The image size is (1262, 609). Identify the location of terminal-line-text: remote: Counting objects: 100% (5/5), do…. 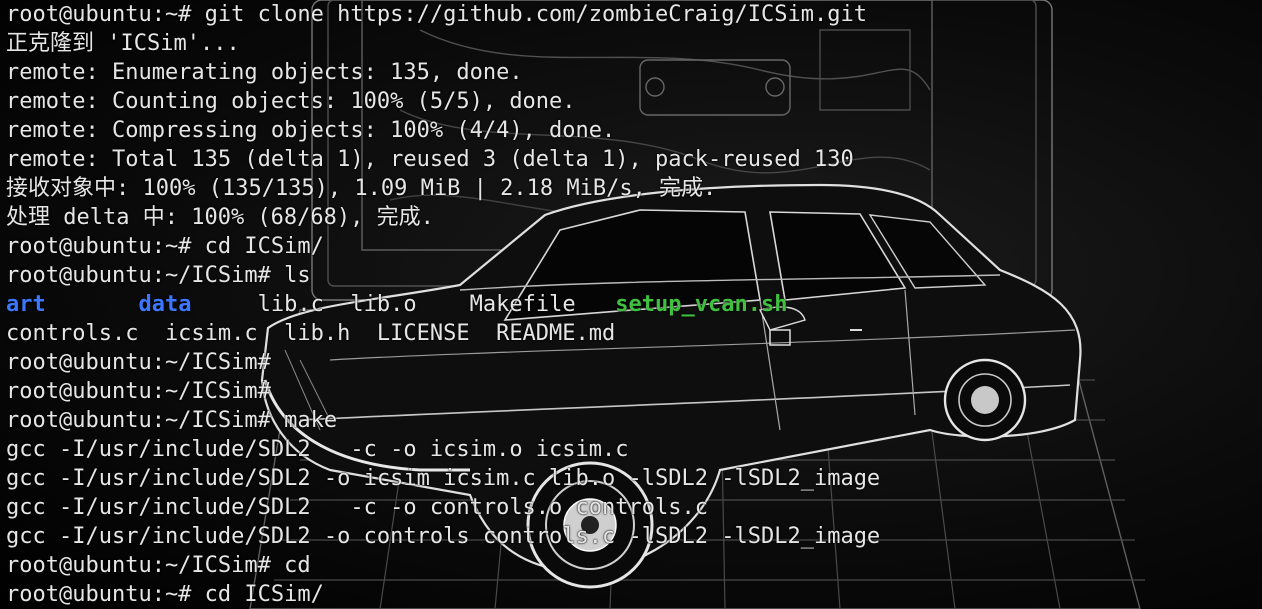
(291, 101).